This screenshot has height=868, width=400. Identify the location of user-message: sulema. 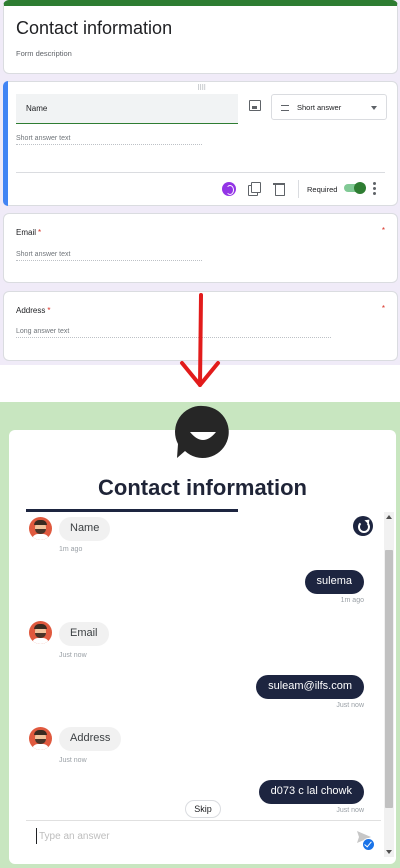
(334, 582).